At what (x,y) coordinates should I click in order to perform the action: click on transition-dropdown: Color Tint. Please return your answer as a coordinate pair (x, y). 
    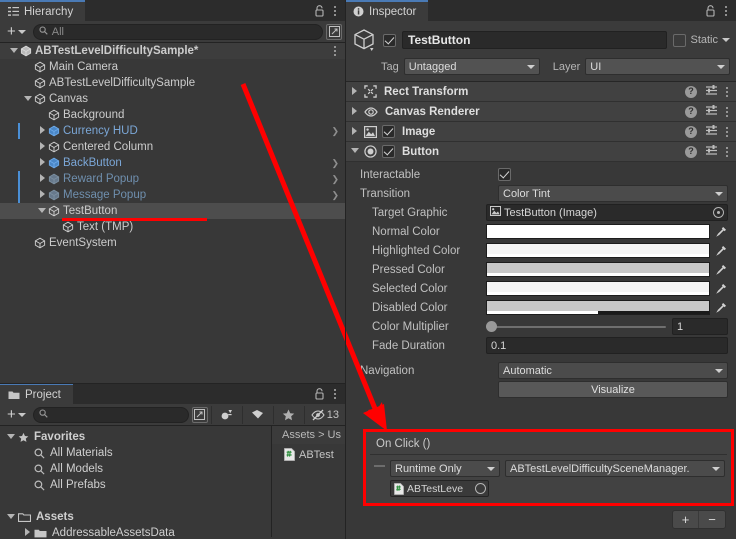
    Looking at the image, I should click on (613, 193).